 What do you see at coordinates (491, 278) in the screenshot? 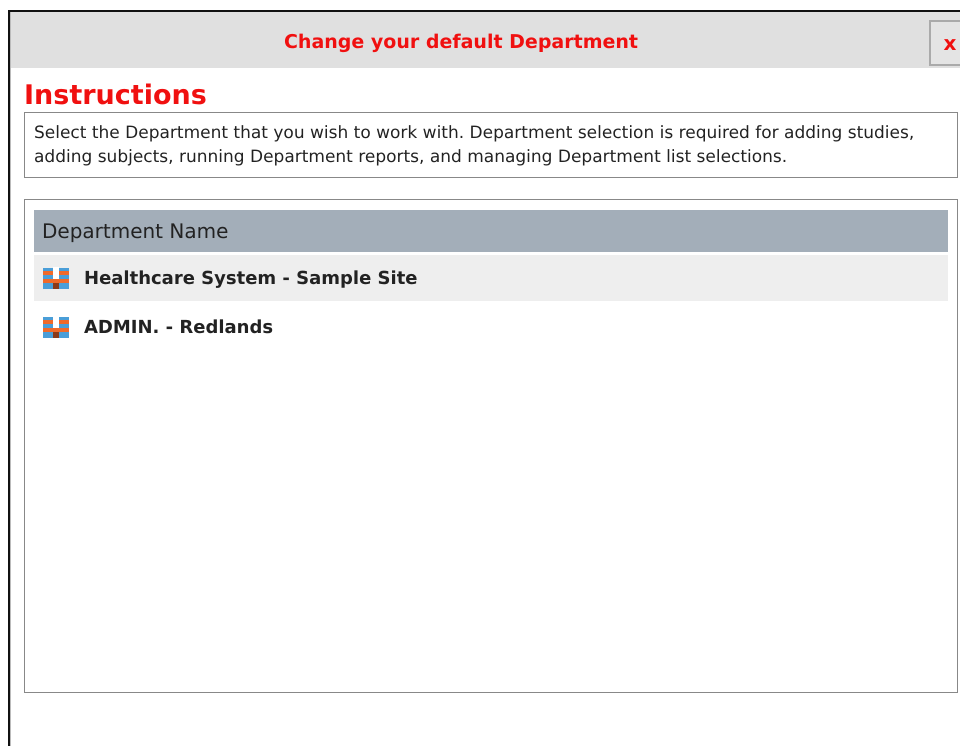
I see `department-row: Healthcare System - Sample Site` at bounding box center [491, 278].